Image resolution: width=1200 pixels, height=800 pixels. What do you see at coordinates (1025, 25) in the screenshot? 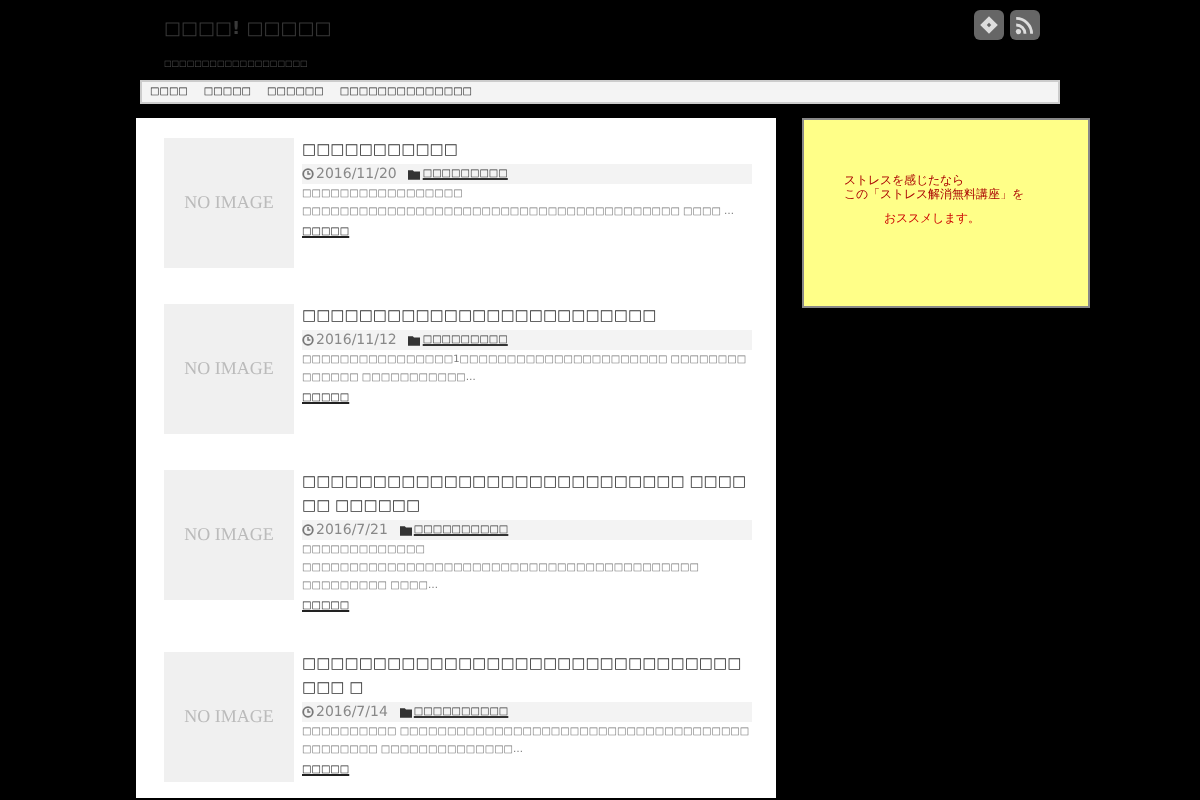
I see `rss-icon` at bounding box center [1025, 25].